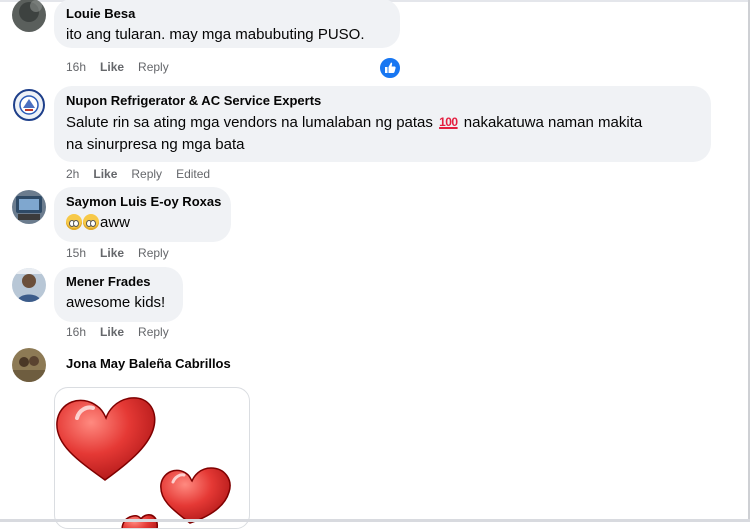  What do you see at coordinates (116, 302) in the screenshot?
I see `comment-text: awesome kids!` at bounding box center [116, 302].